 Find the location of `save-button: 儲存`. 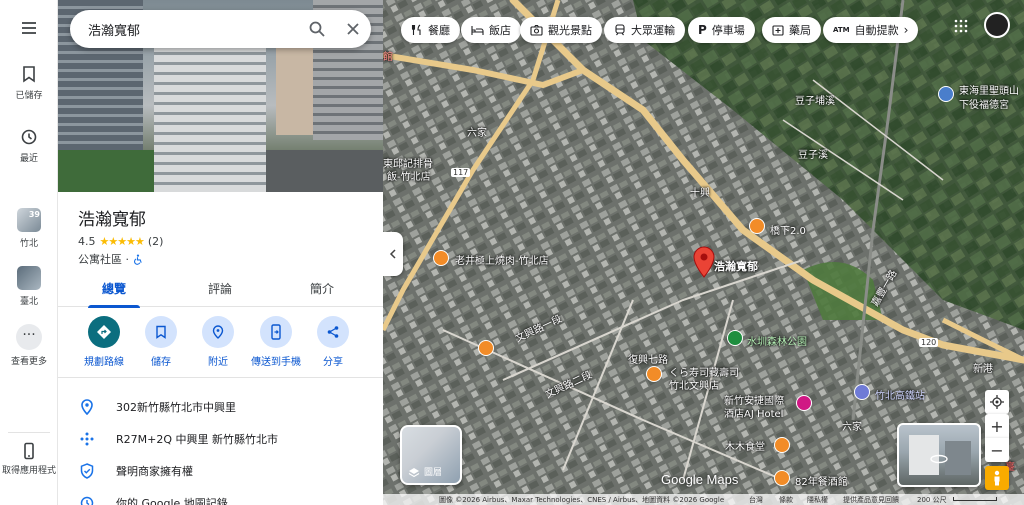

save-button: 儲存 is located at coordinates (161, 342).